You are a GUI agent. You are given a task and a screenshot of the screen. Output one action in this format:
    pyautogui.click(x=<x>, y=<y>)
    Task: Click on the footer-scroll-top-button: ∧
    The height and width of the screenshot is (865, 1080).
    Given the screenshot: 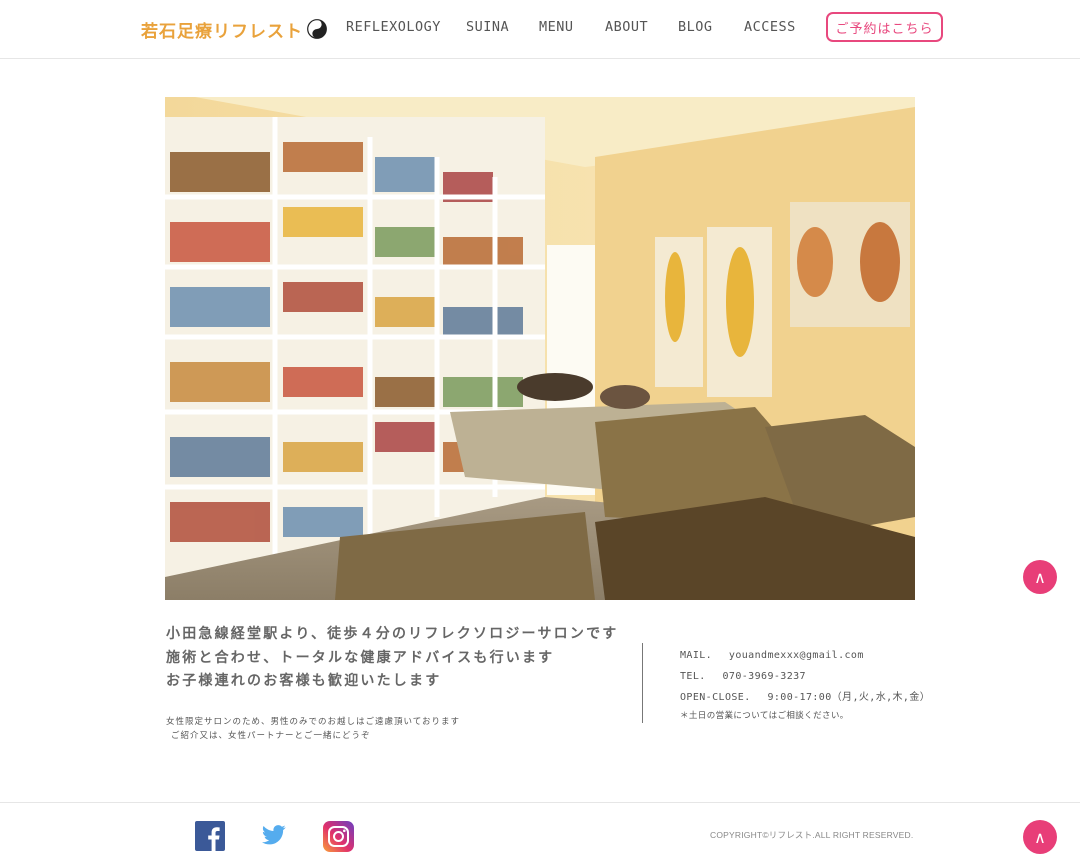 What is the action you would take?
    pyautogui.click(x=1040, y=837)
    